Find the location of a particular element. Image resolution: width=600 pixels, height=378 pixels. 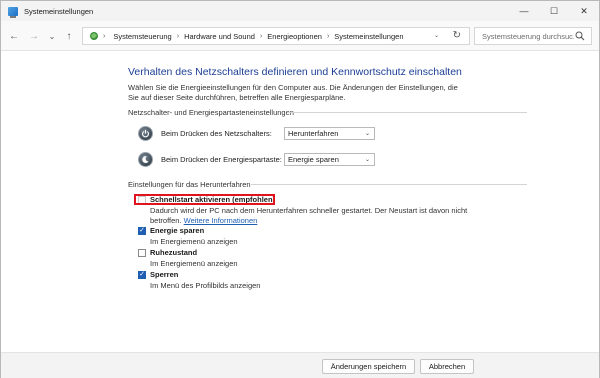

sleep-button-label: Beim Drücken der Energiespartaste: is located at coordinates (221, 159).